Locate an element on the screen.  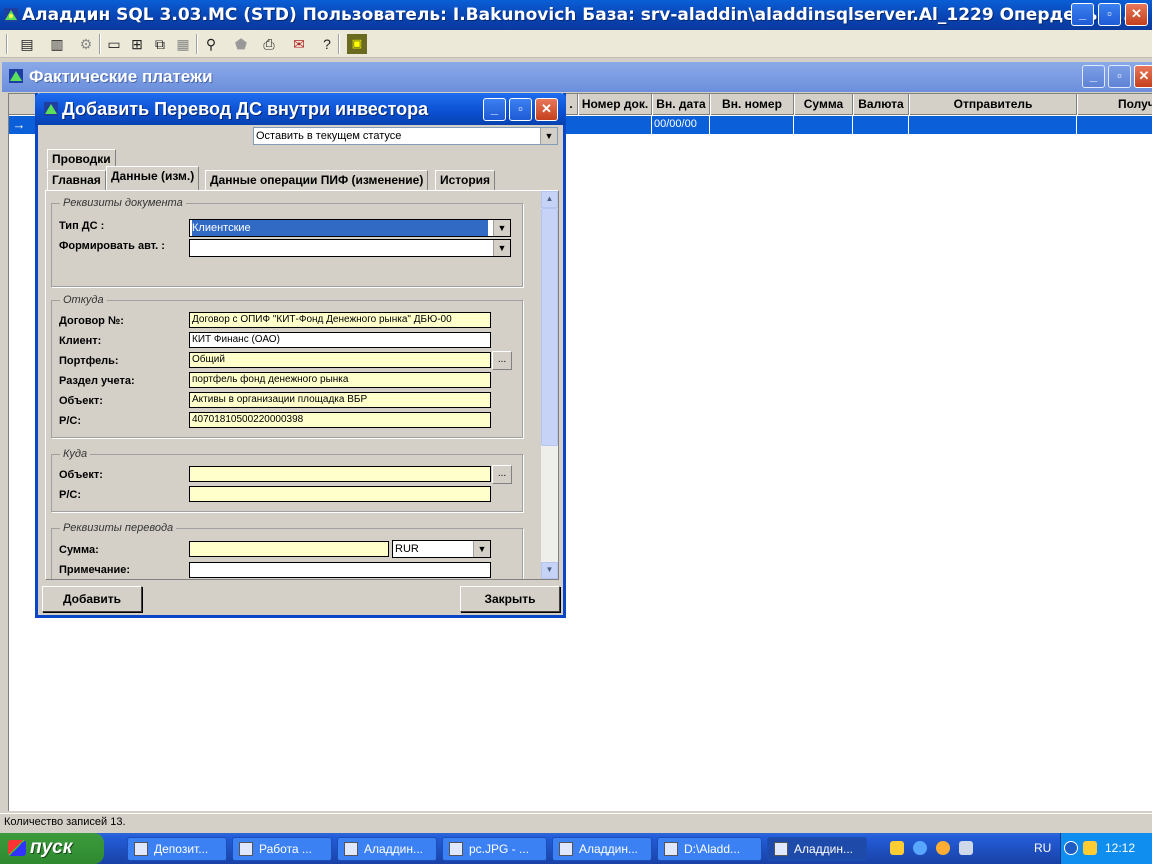
portfolio-field: Общий is located at coordinates (340, 360).